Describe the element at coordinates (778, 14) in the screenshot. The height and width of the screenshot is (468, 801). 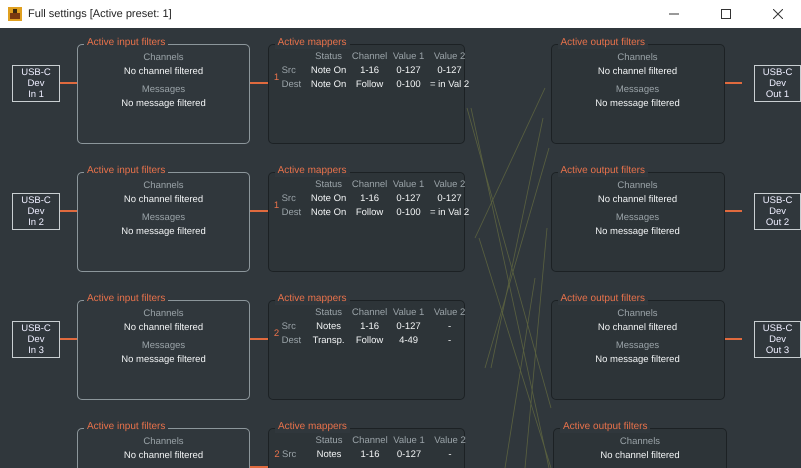
I see `close-icon` at that location.